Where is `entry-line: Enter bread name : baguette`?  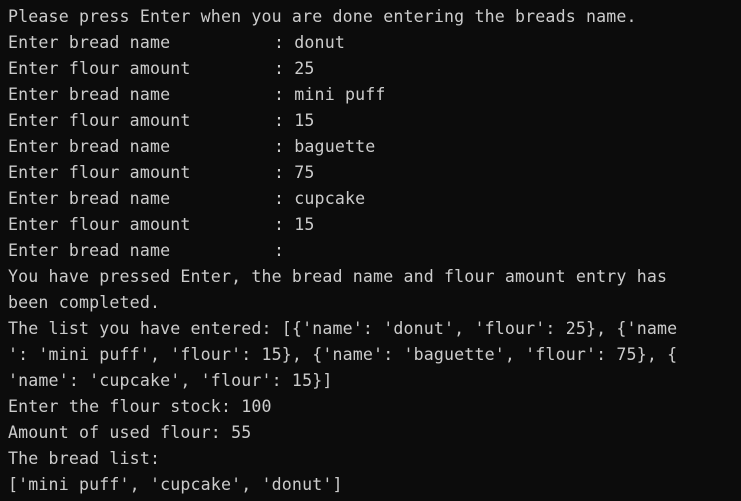
entry-line: Enter bread name : baguette is located at coordinates (374, 147).